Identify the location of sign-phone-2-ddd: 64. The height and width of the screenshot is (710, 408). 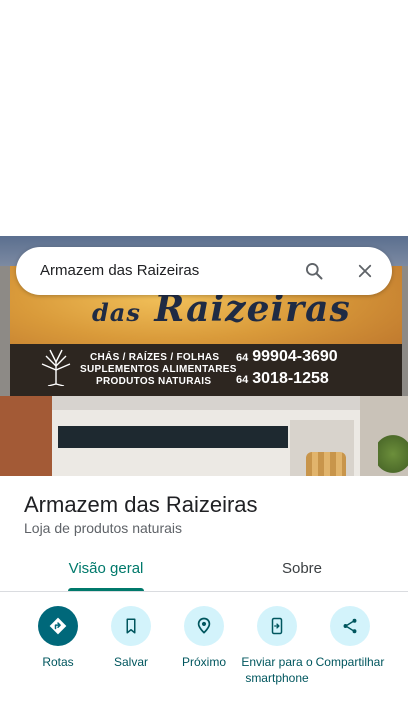
(242, 380).